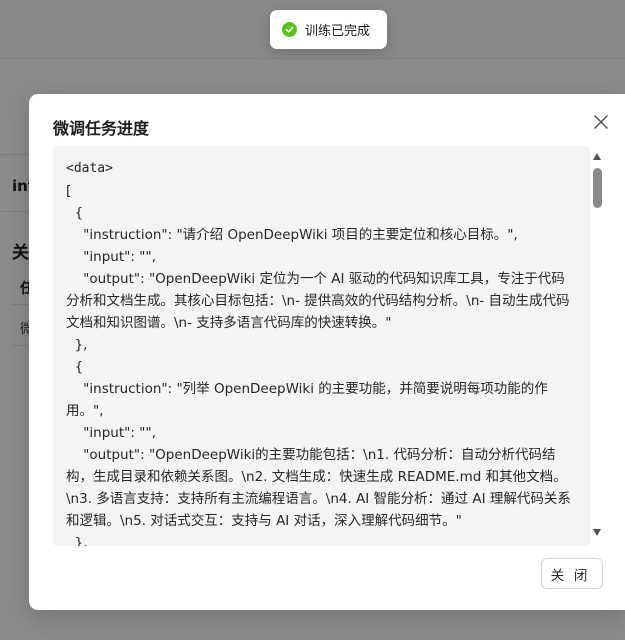 This screenshot has height=640, width=625. I want to click on scroll-up-arrow-icon, so click(597, 156).